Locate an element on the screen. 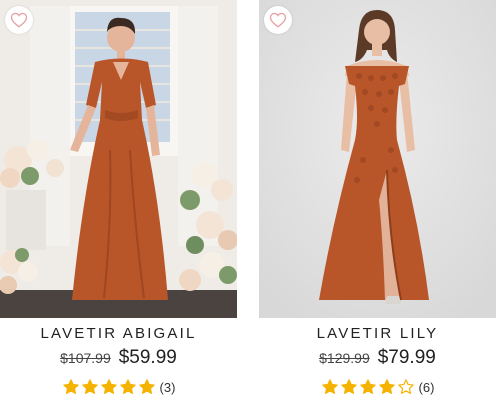  review-count: (6) is located at coordinates (427, 387).